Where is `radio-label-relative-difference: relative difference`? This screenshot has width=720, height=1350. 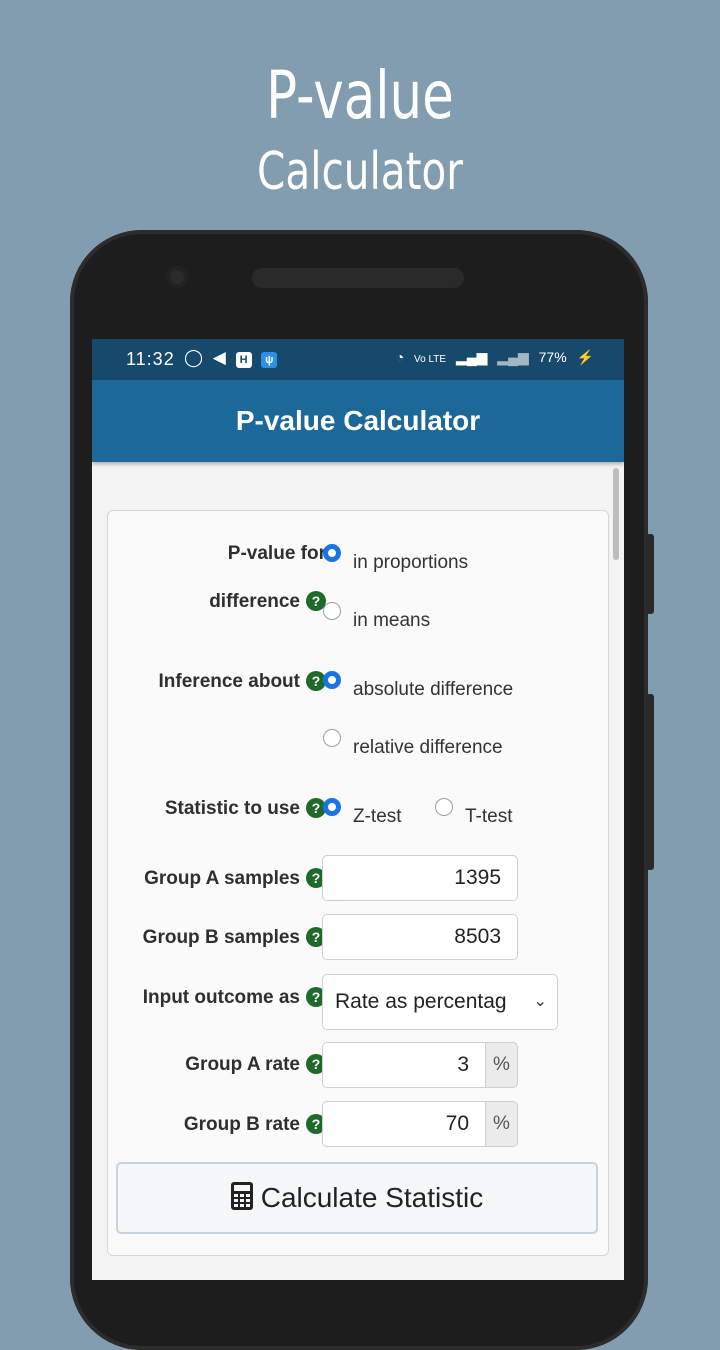
radio-label-relative-difference: relative difference is located at coordinates (428, 748).